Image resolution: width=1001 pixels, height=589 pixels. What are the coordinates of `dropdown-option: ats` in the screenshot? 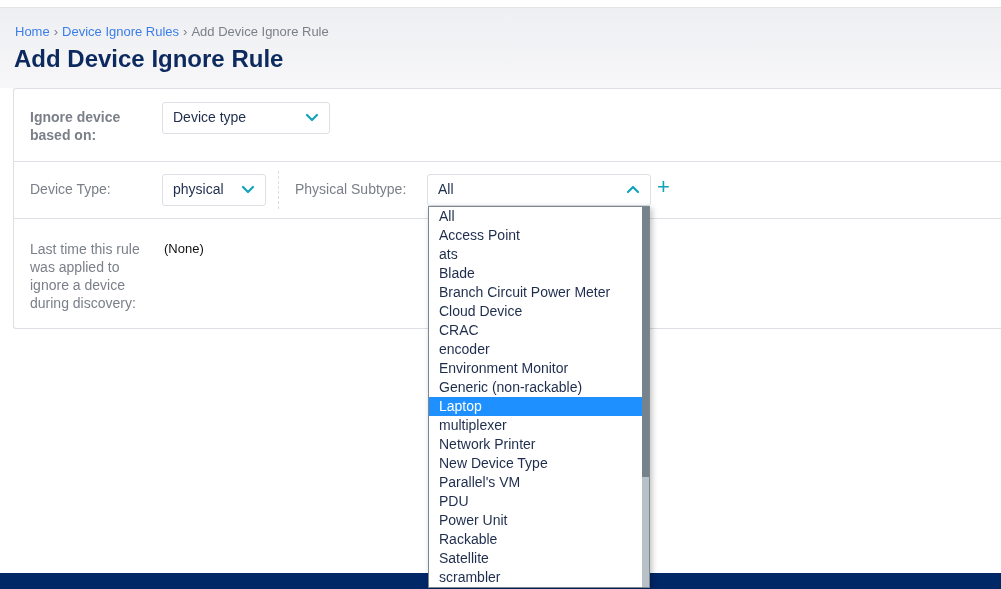 It's located at (535, 254).